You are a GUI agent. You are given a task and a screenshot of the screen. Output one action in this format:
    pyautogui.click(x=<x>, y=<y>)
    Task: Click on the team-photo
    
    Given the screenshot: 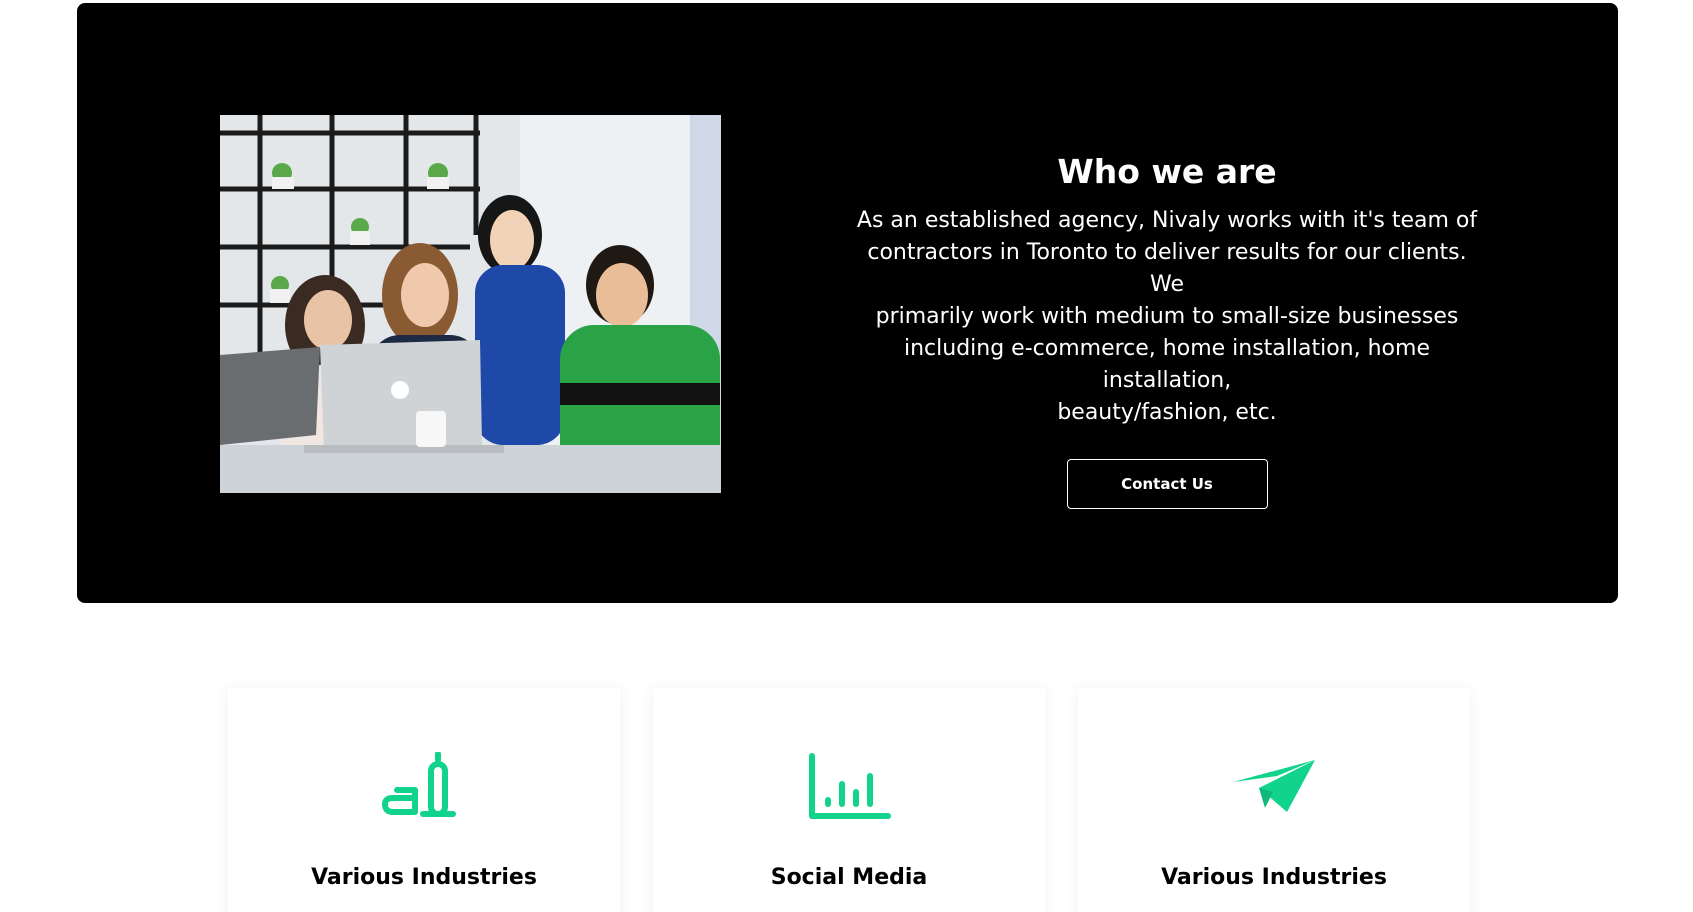 What is the action you would take?
    pyautogui.click(x=470, y=304)
    